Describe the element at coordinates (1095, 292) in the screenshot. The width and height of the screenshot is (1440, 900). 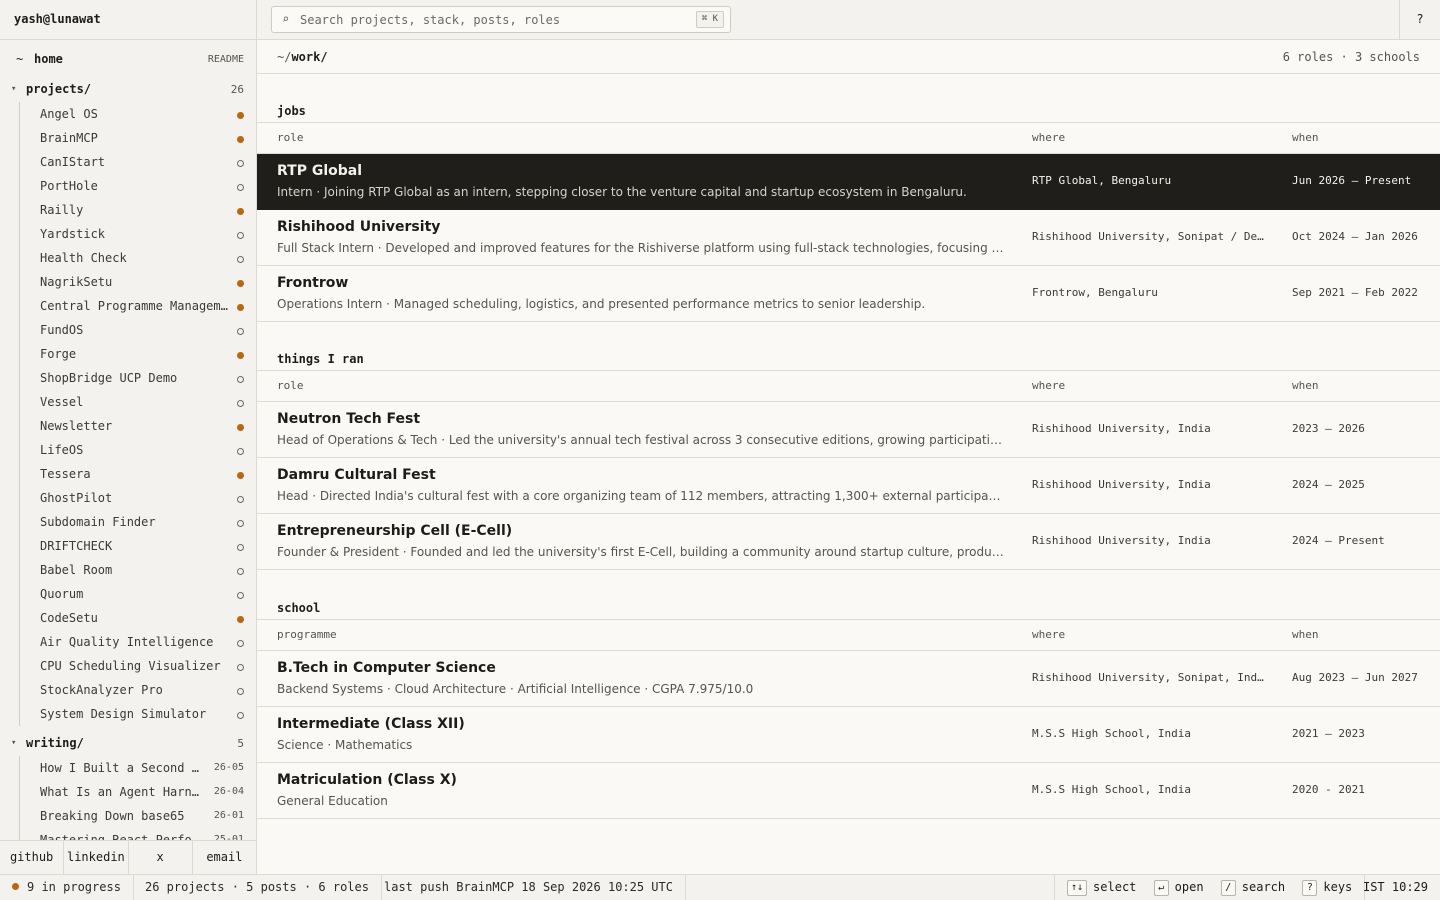
I see `row-where: Frontrow, Bengaluru` at that location.